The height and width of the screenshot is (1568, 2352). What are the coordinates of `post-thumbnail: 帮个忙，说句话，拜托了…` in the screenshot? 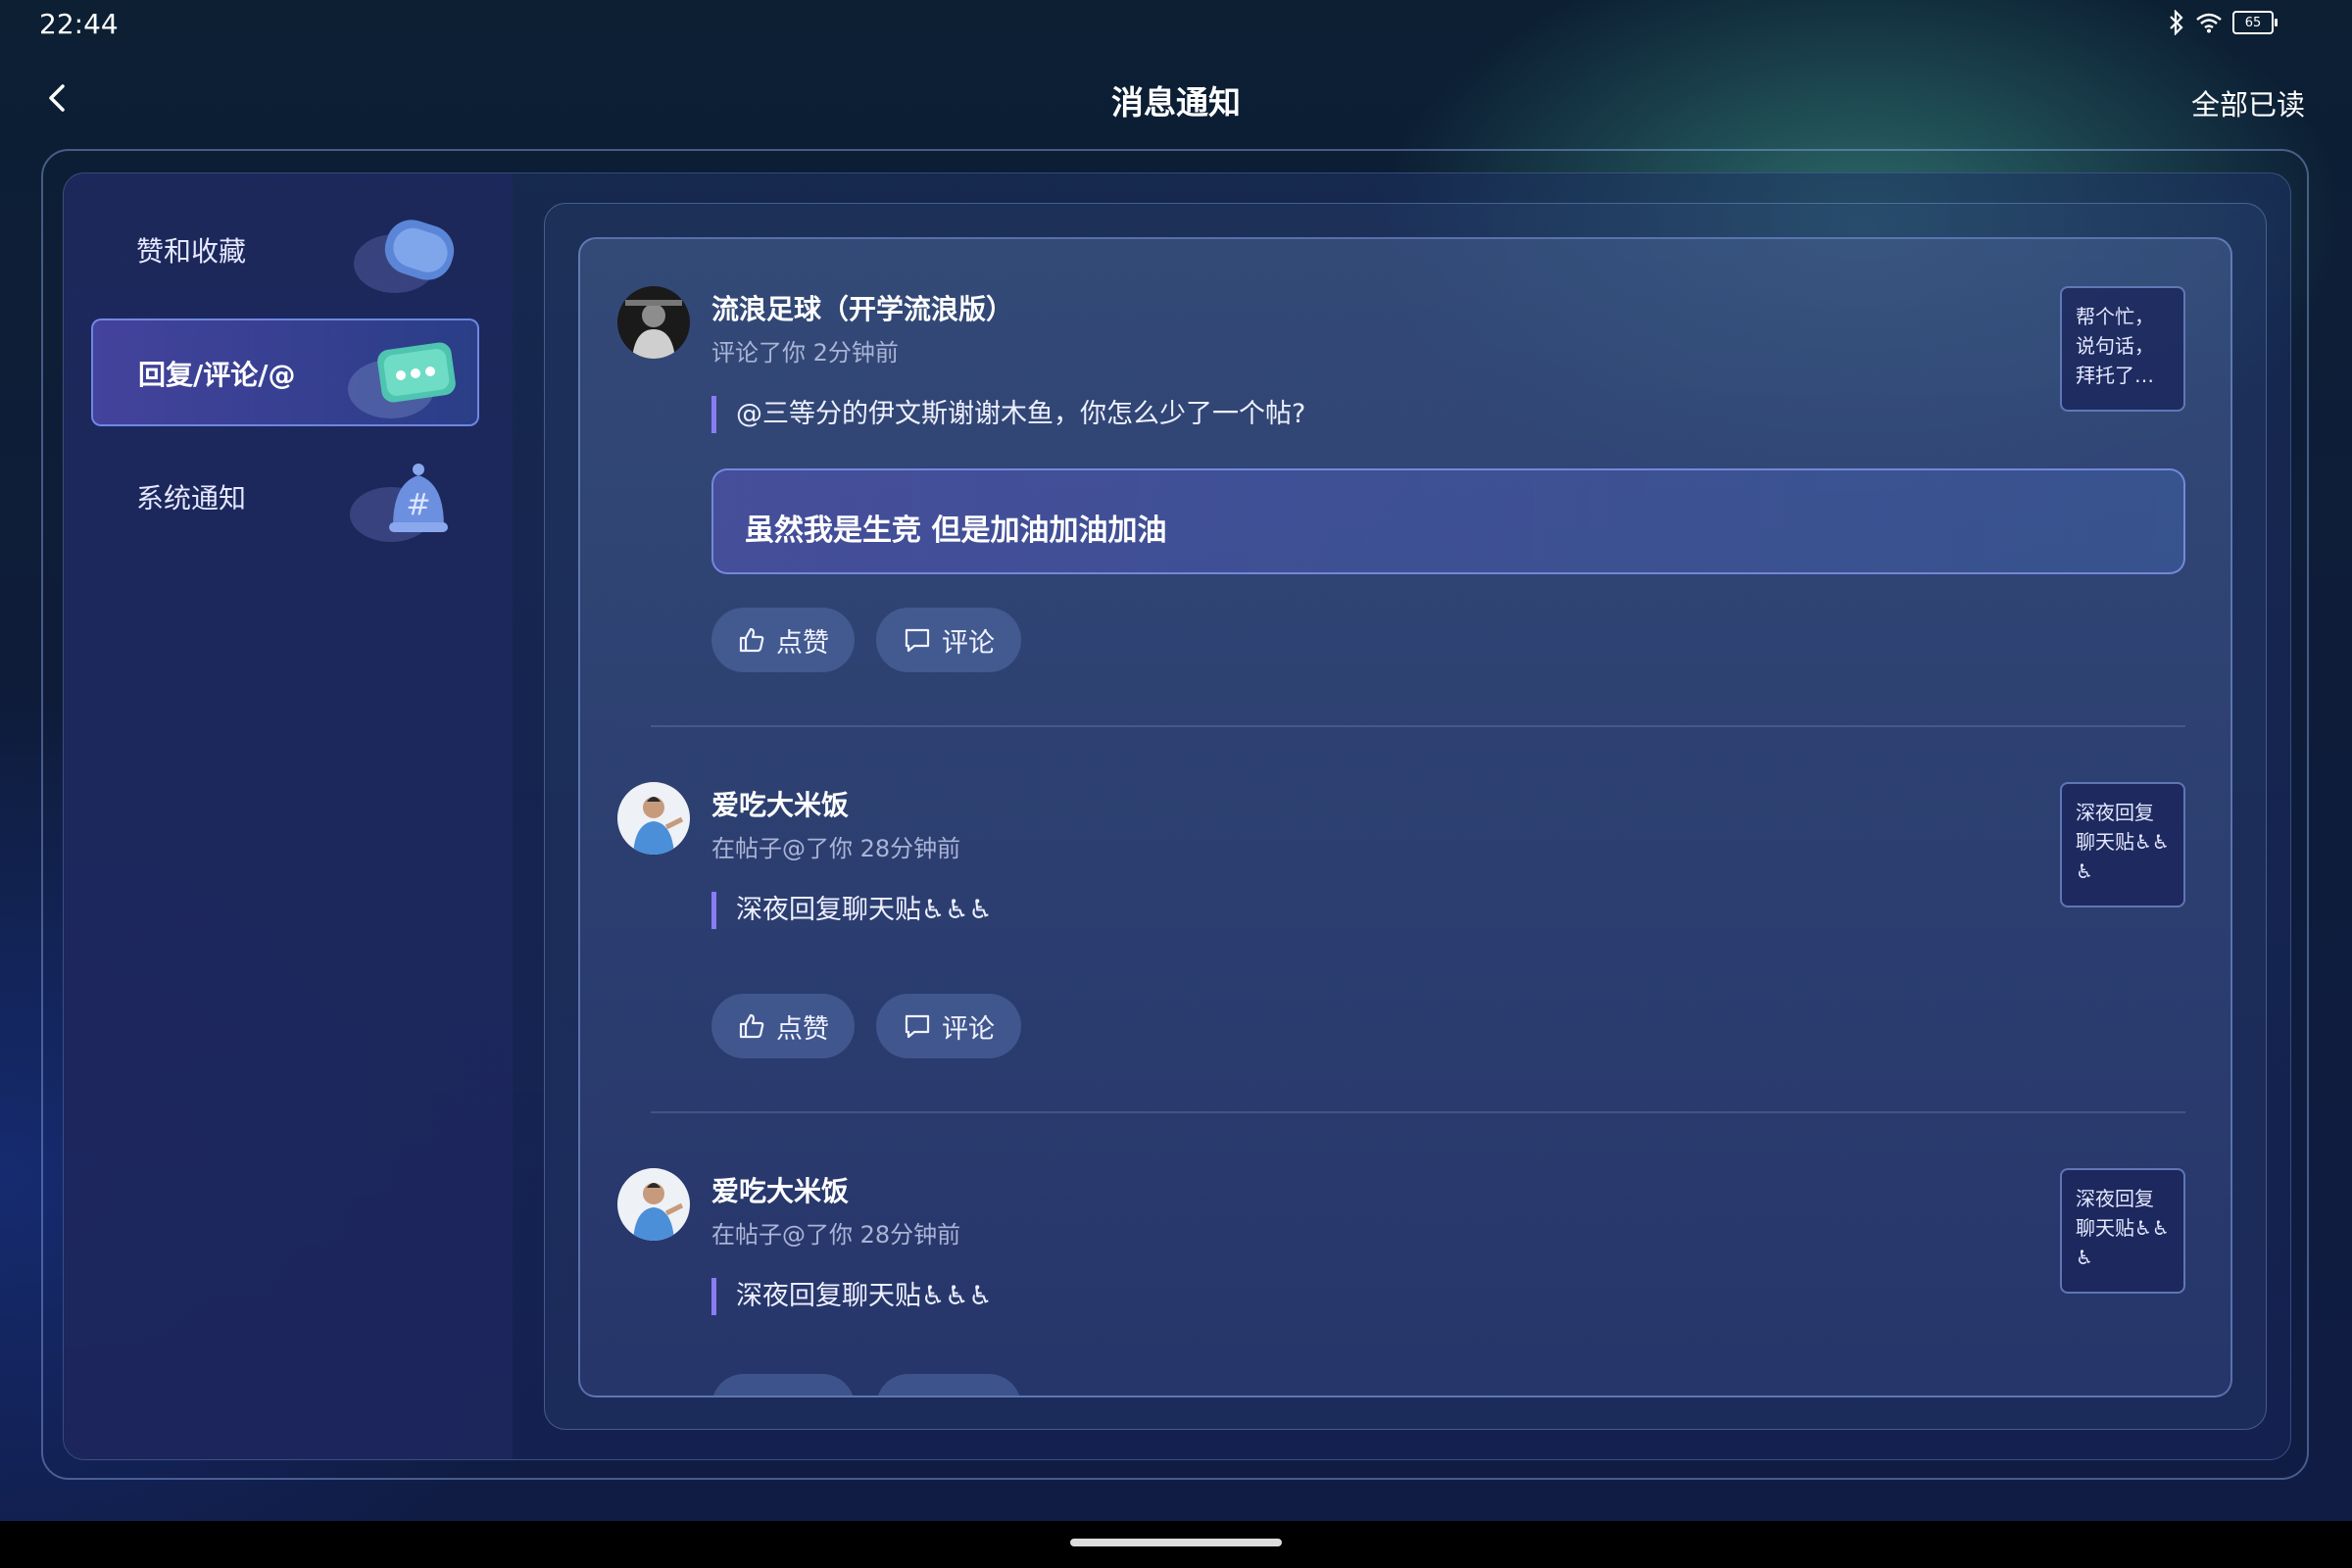 It's located at (2122, 349).